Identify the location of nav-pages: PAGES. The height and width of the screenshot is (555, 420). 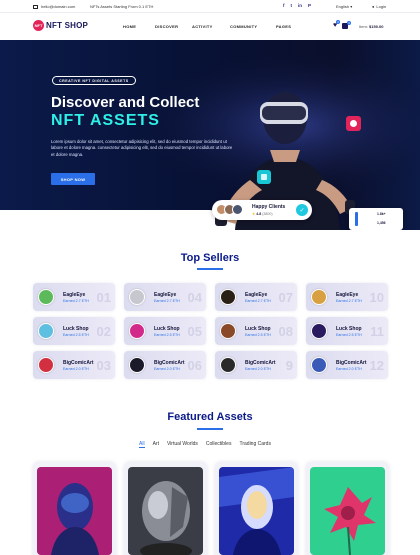
(283, 26).